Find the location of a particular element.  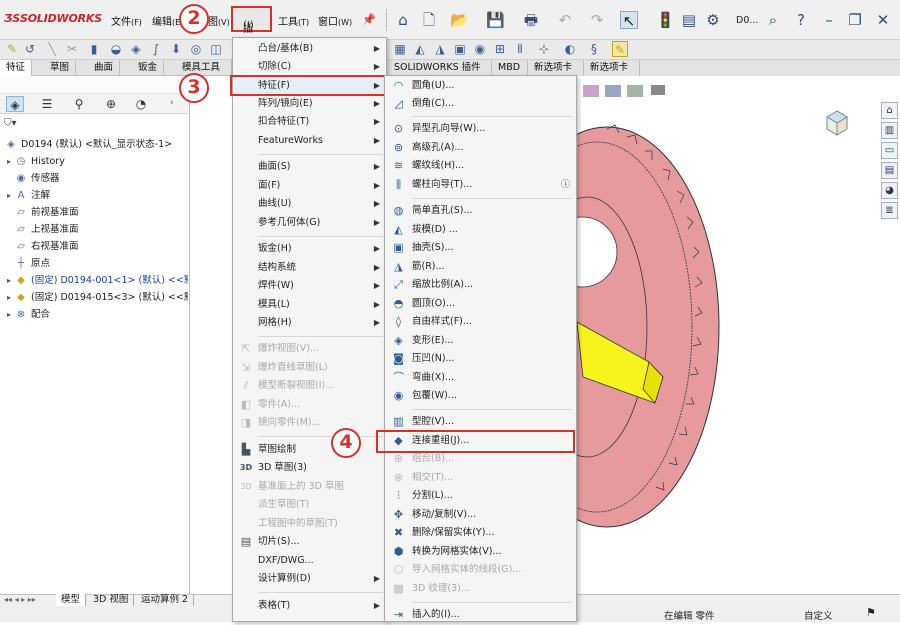

menu-item-featureworks: FeatureWorks ▶ is located at coordinates (309, 141).